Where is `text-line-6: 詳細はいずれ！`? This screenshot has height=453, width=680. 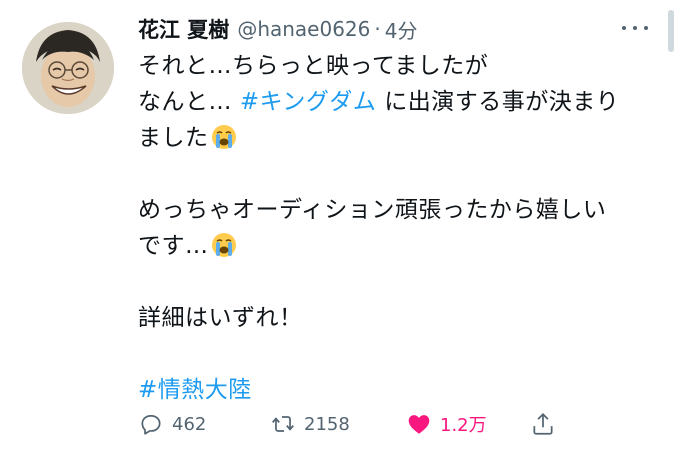 text-line-6: 詳細はいずれ！ is located at coordinates (220, 318).